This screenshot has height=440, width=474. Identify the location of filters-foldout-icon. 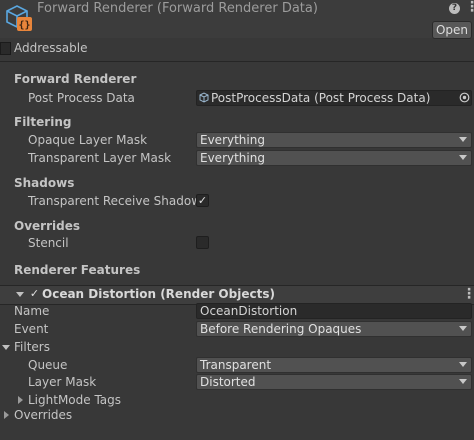
(6, 347).